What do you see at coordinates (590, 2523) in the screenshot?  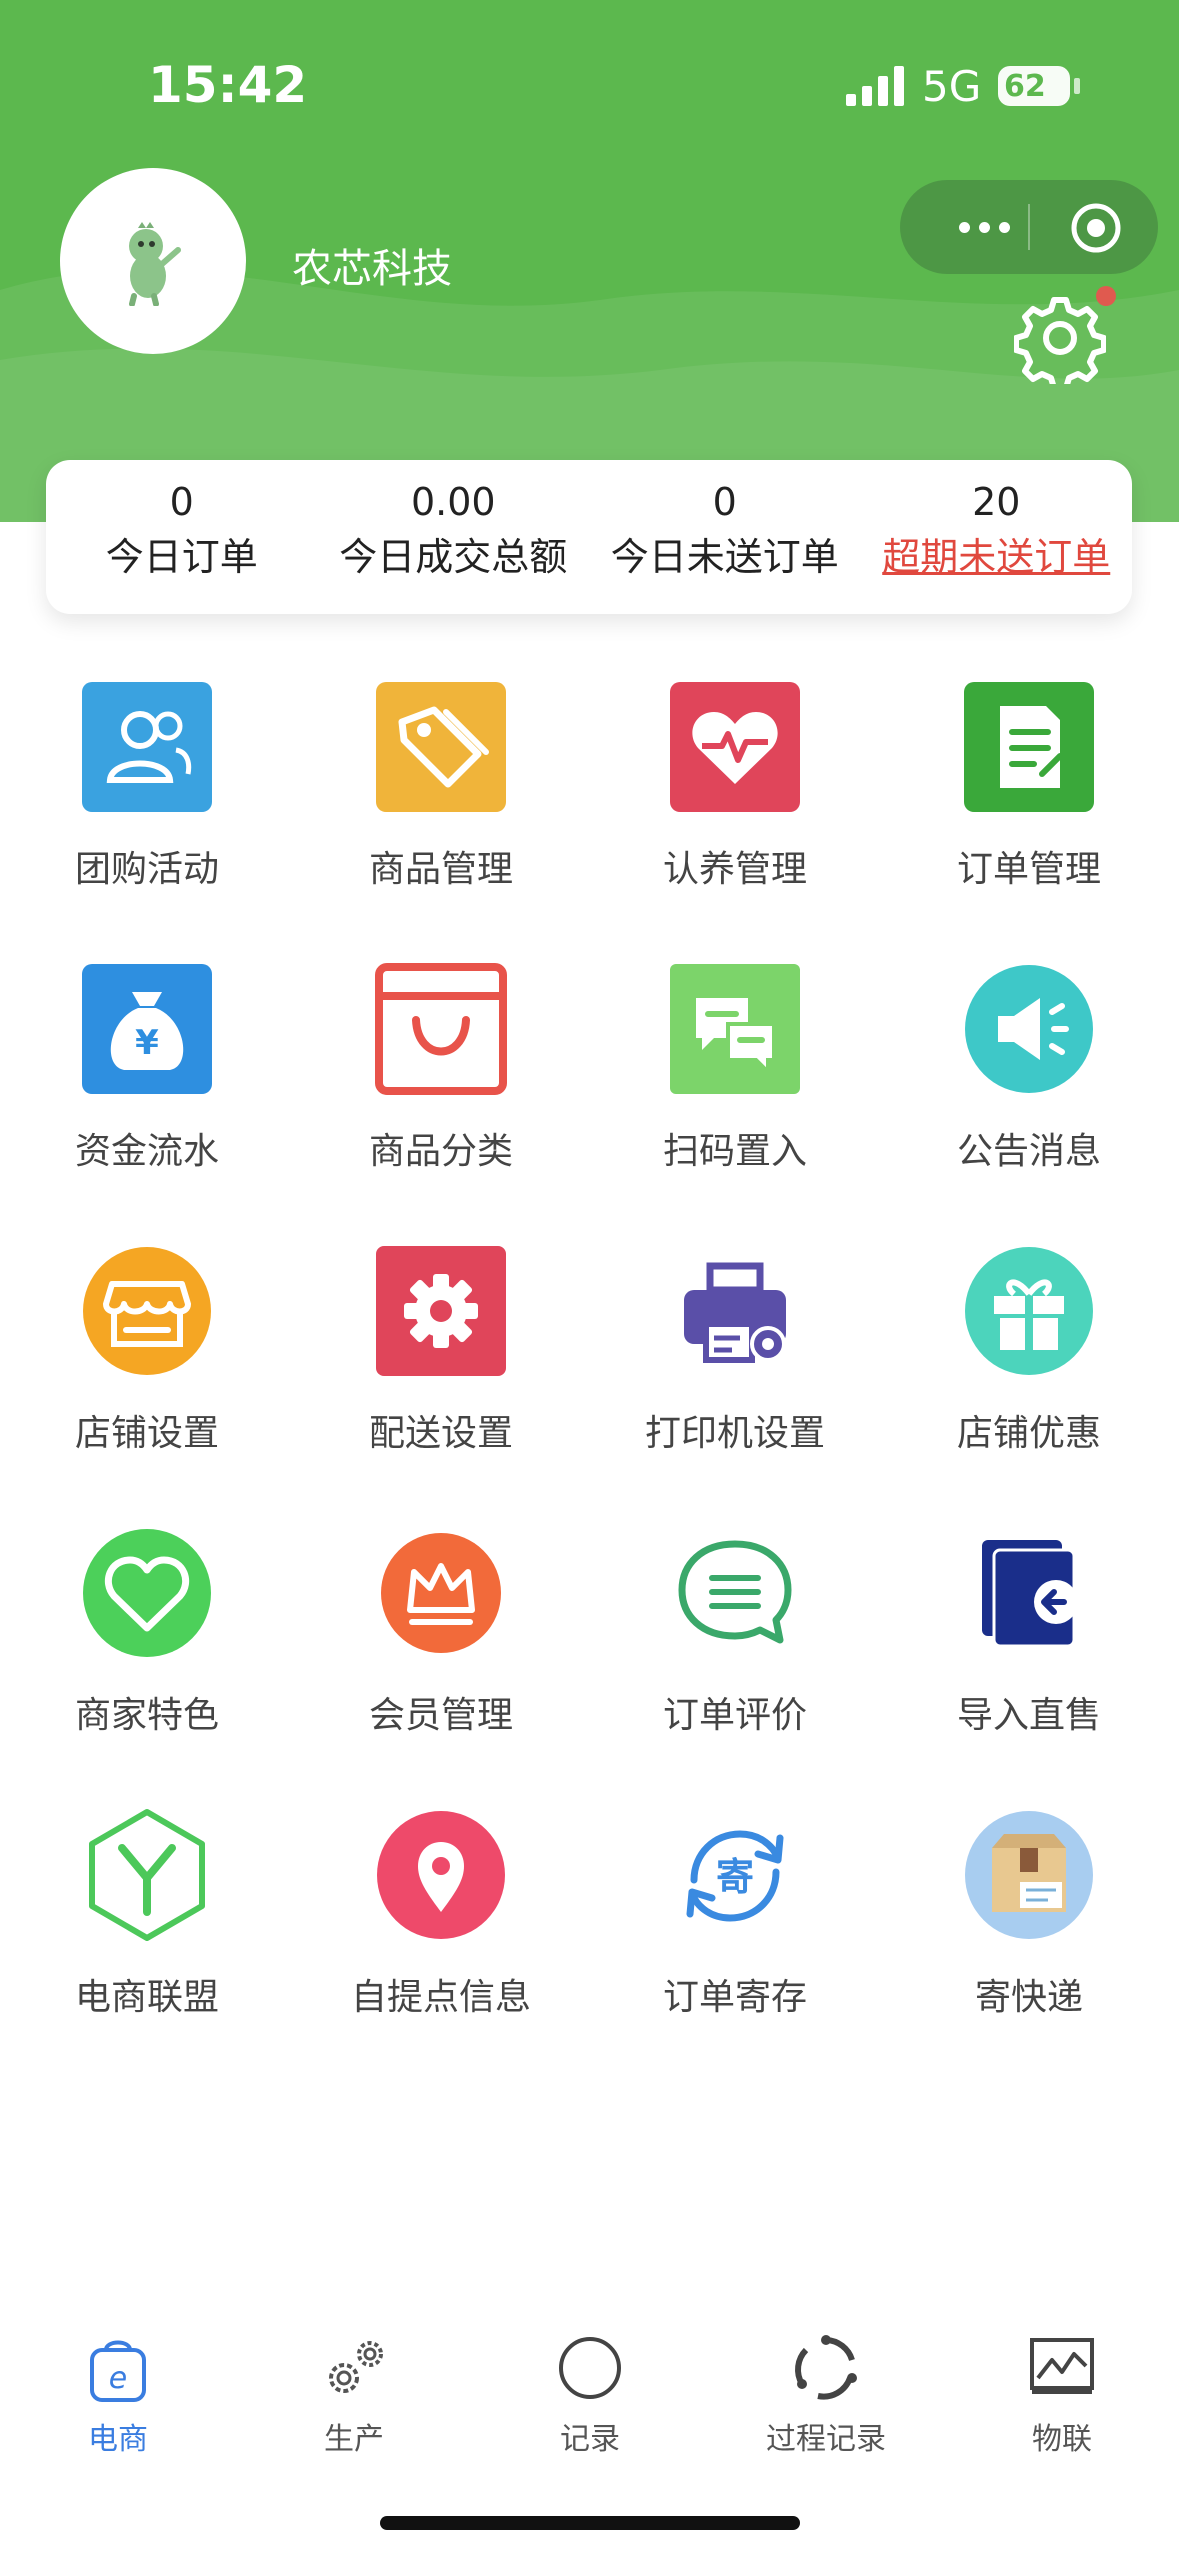 I see `home-indicator` at bounding box center [590, 2523].